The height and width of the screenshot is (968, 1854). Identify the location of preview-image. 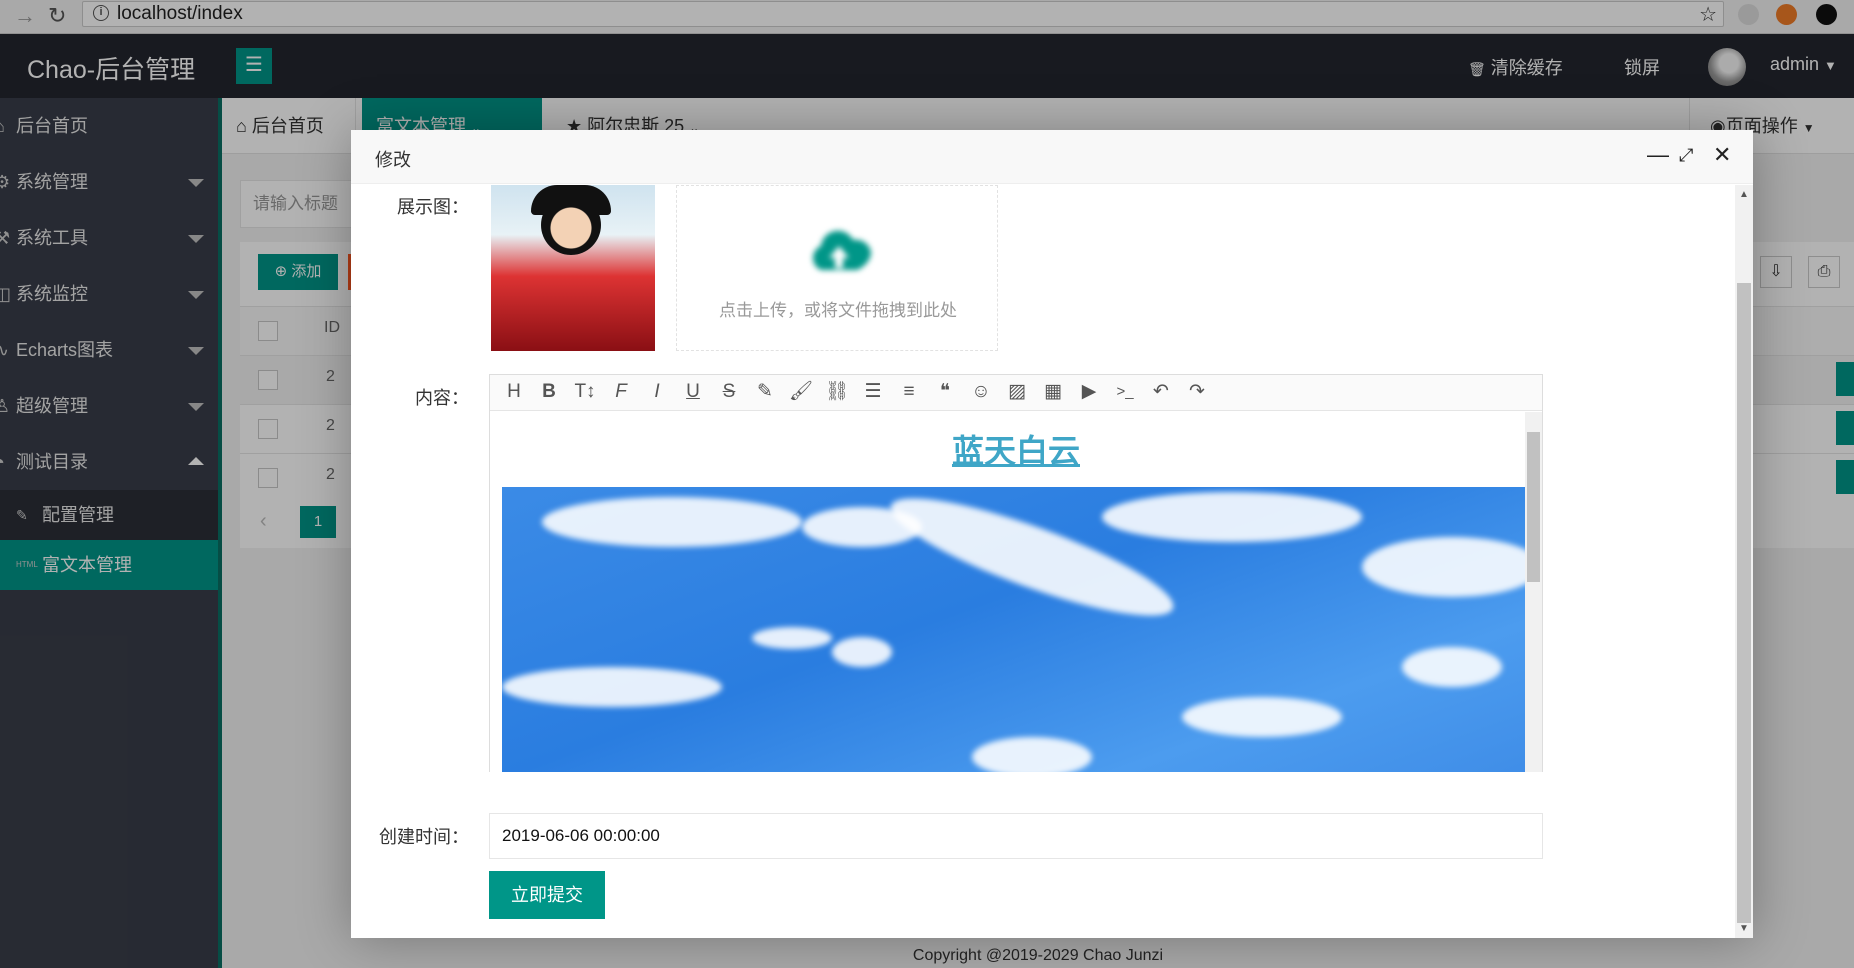
(573, 268).